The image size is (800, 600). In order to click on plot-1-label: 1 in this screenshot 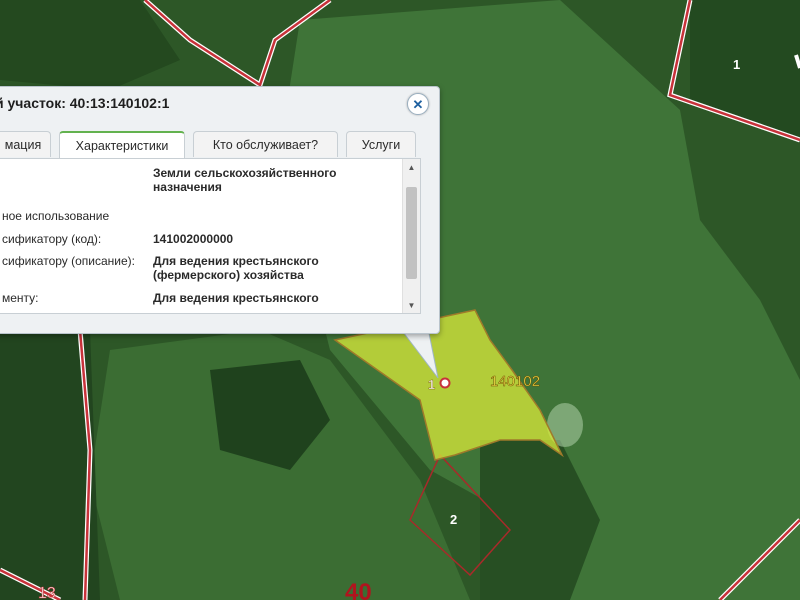, I will do `click(736, 64)`.